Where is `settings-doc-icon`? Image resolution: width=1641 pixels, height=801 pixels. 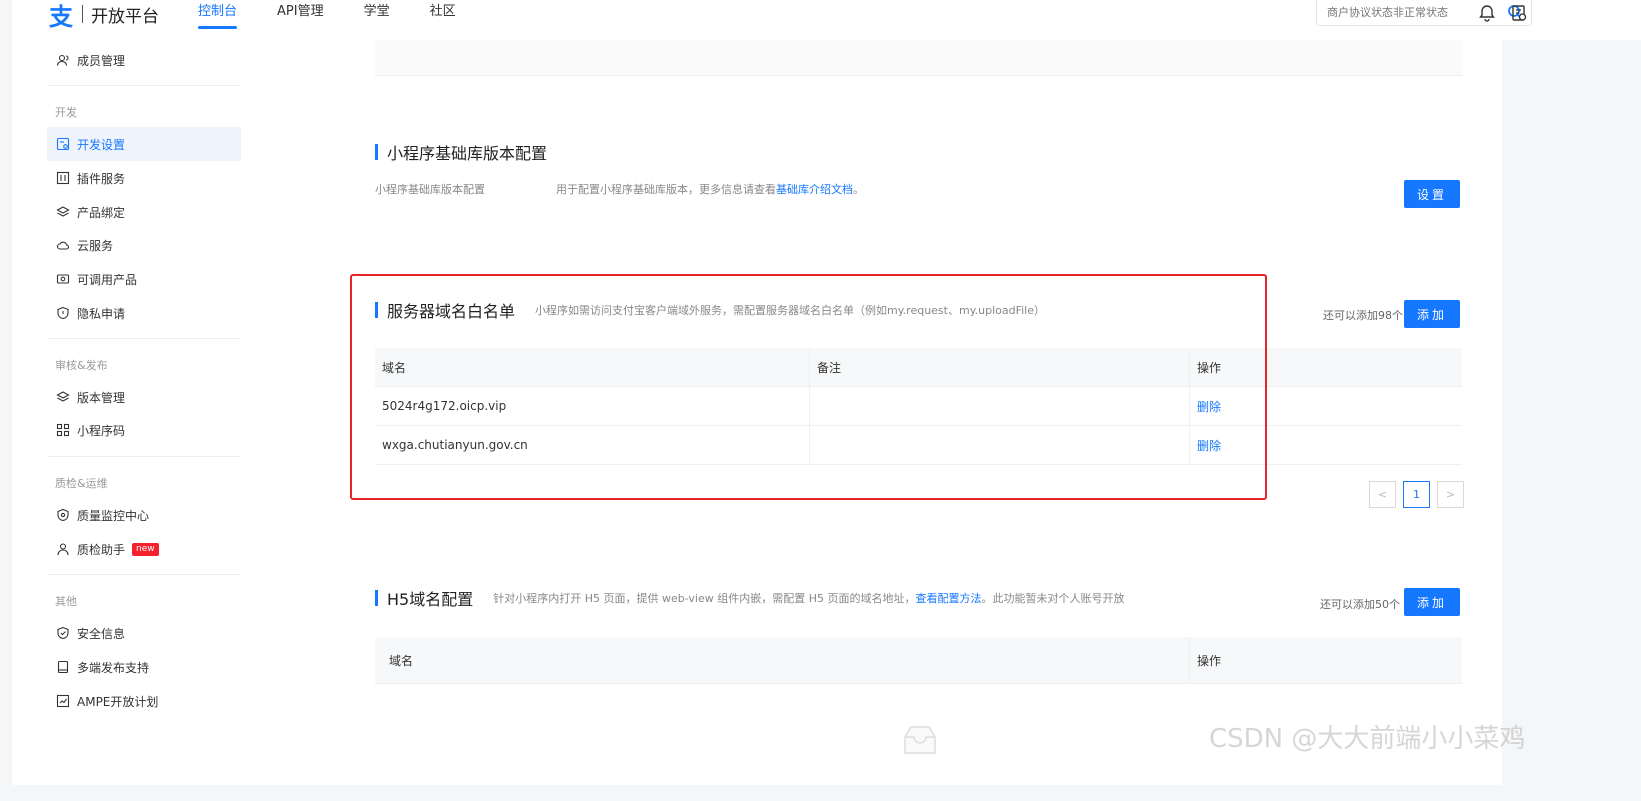
settings-doc-icon is located at coordinates (63, 144).